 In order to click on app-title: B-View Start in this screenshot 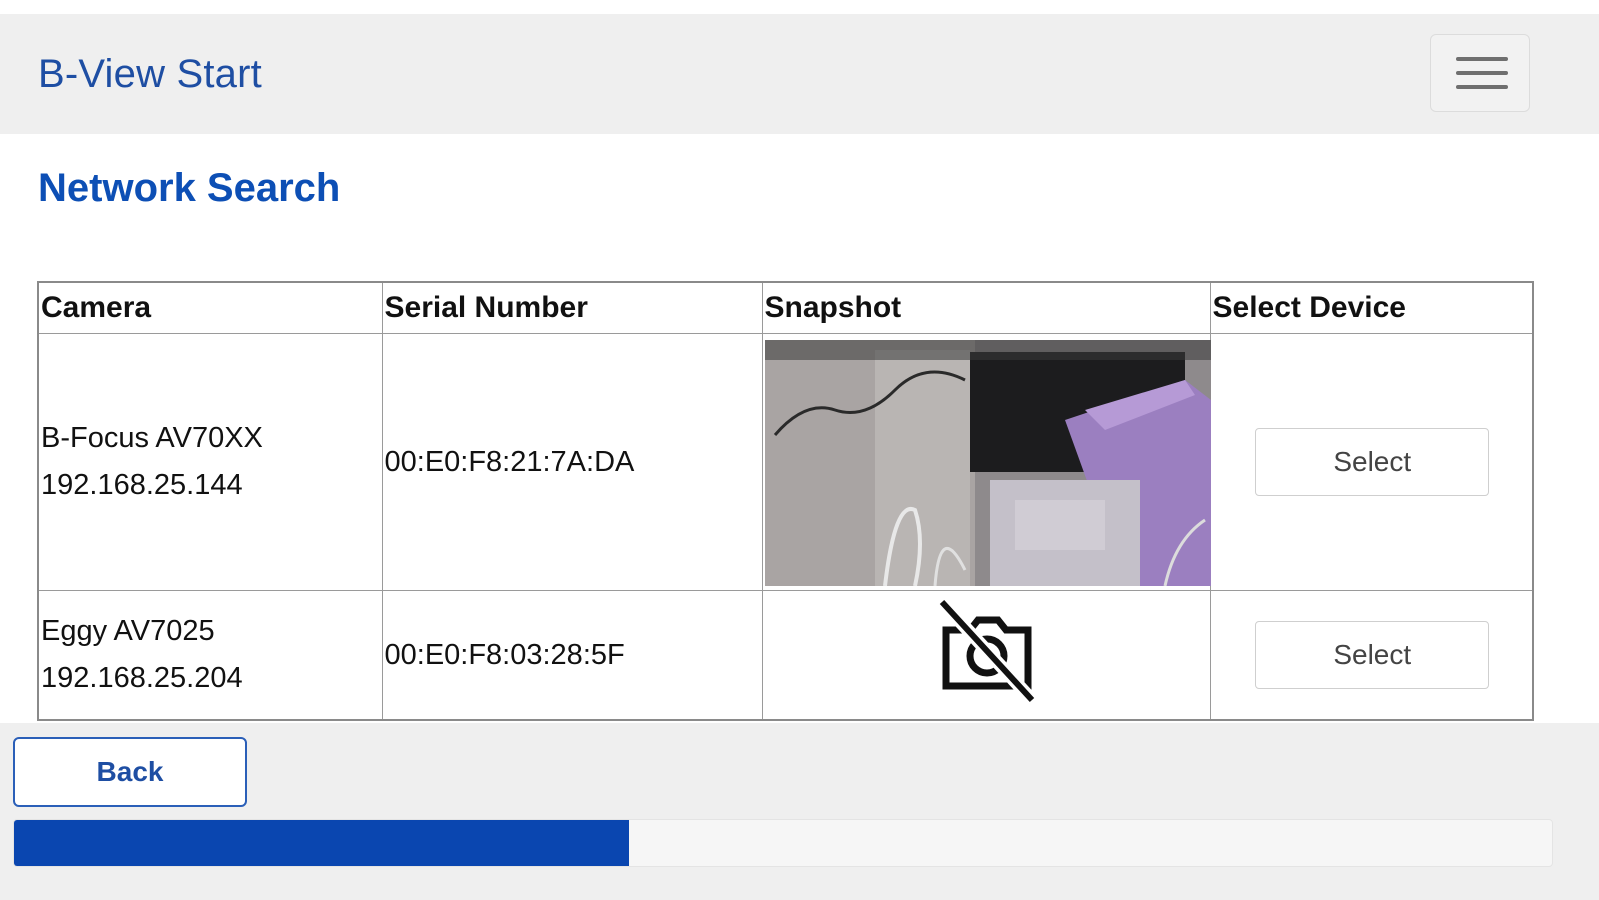, I will do `click(150, 74)`.